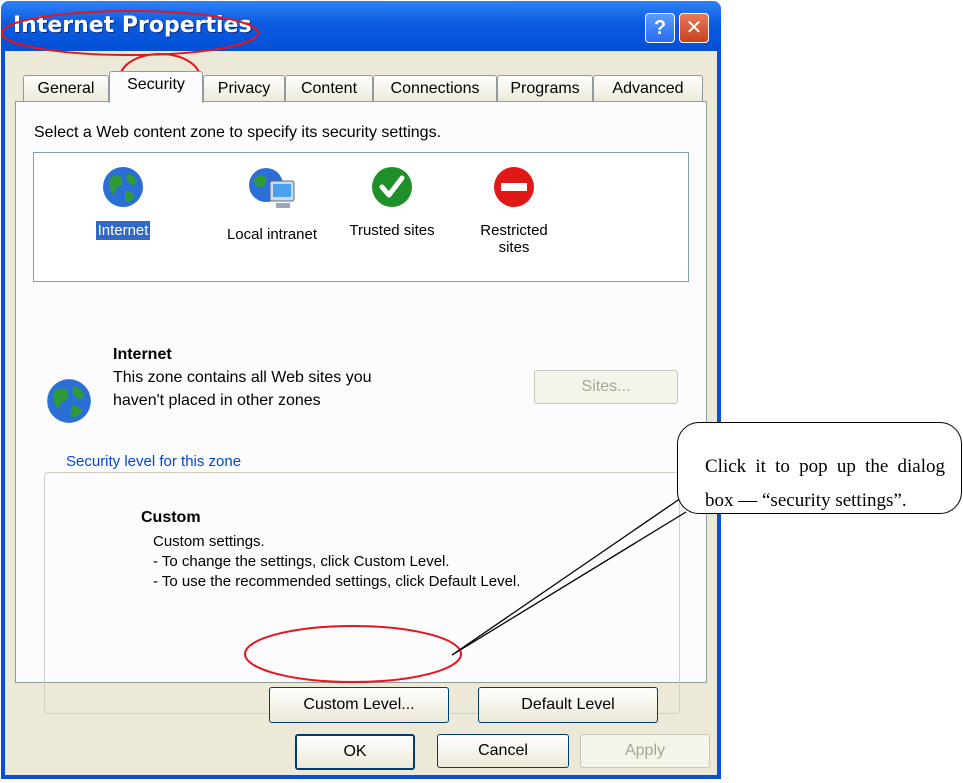  I want to click on tab-security: Security, so click(156, 87).